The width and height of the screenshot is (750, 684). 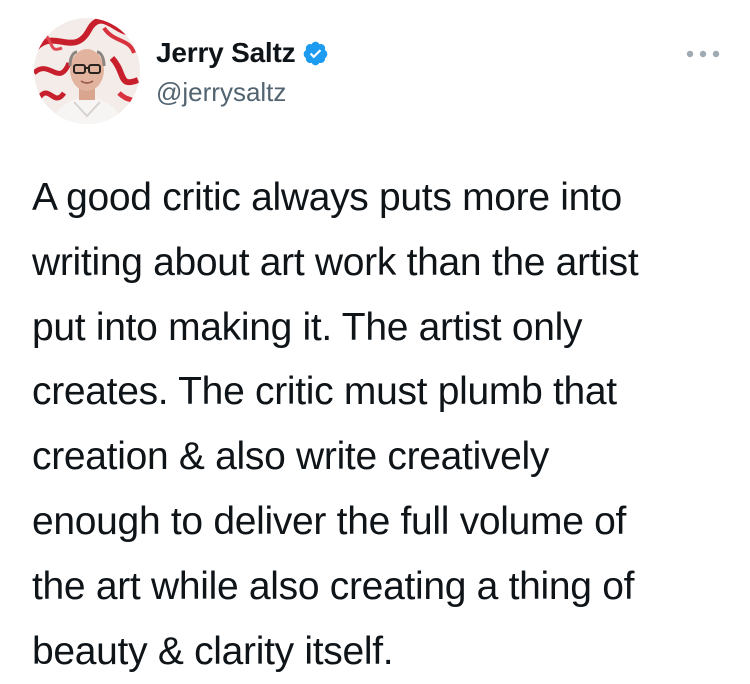 I want to click on tweet-text-line: the art while also creating a thing of, so click(x=333, y=586).